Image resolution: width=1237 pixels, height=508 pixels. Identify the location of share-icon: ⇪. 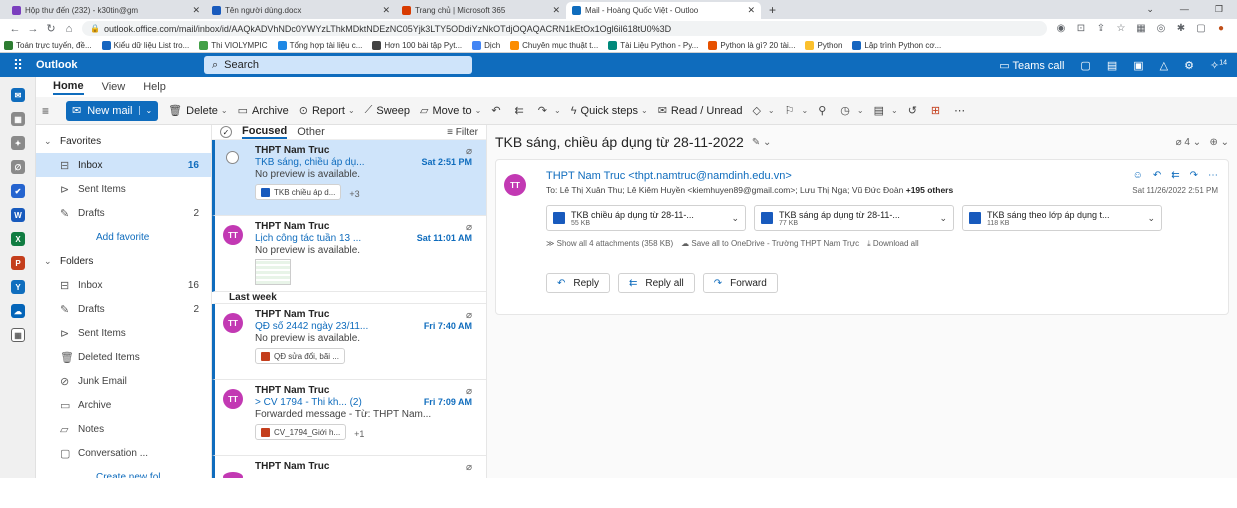
(1101, 28).